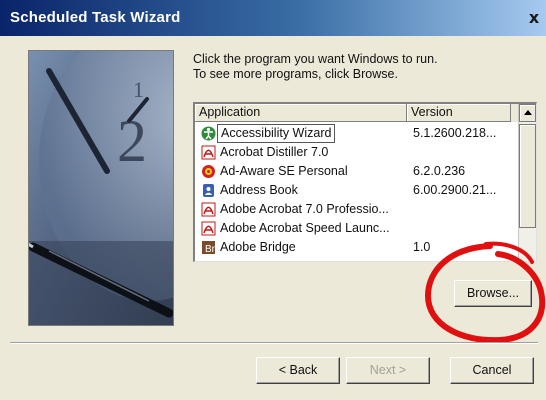 The width and height of the screenshot is (546, 400). What do you see at coordinates (208, 133) in the screenshot?
I see `accessibility-icon` at bounding box center [208, 133].